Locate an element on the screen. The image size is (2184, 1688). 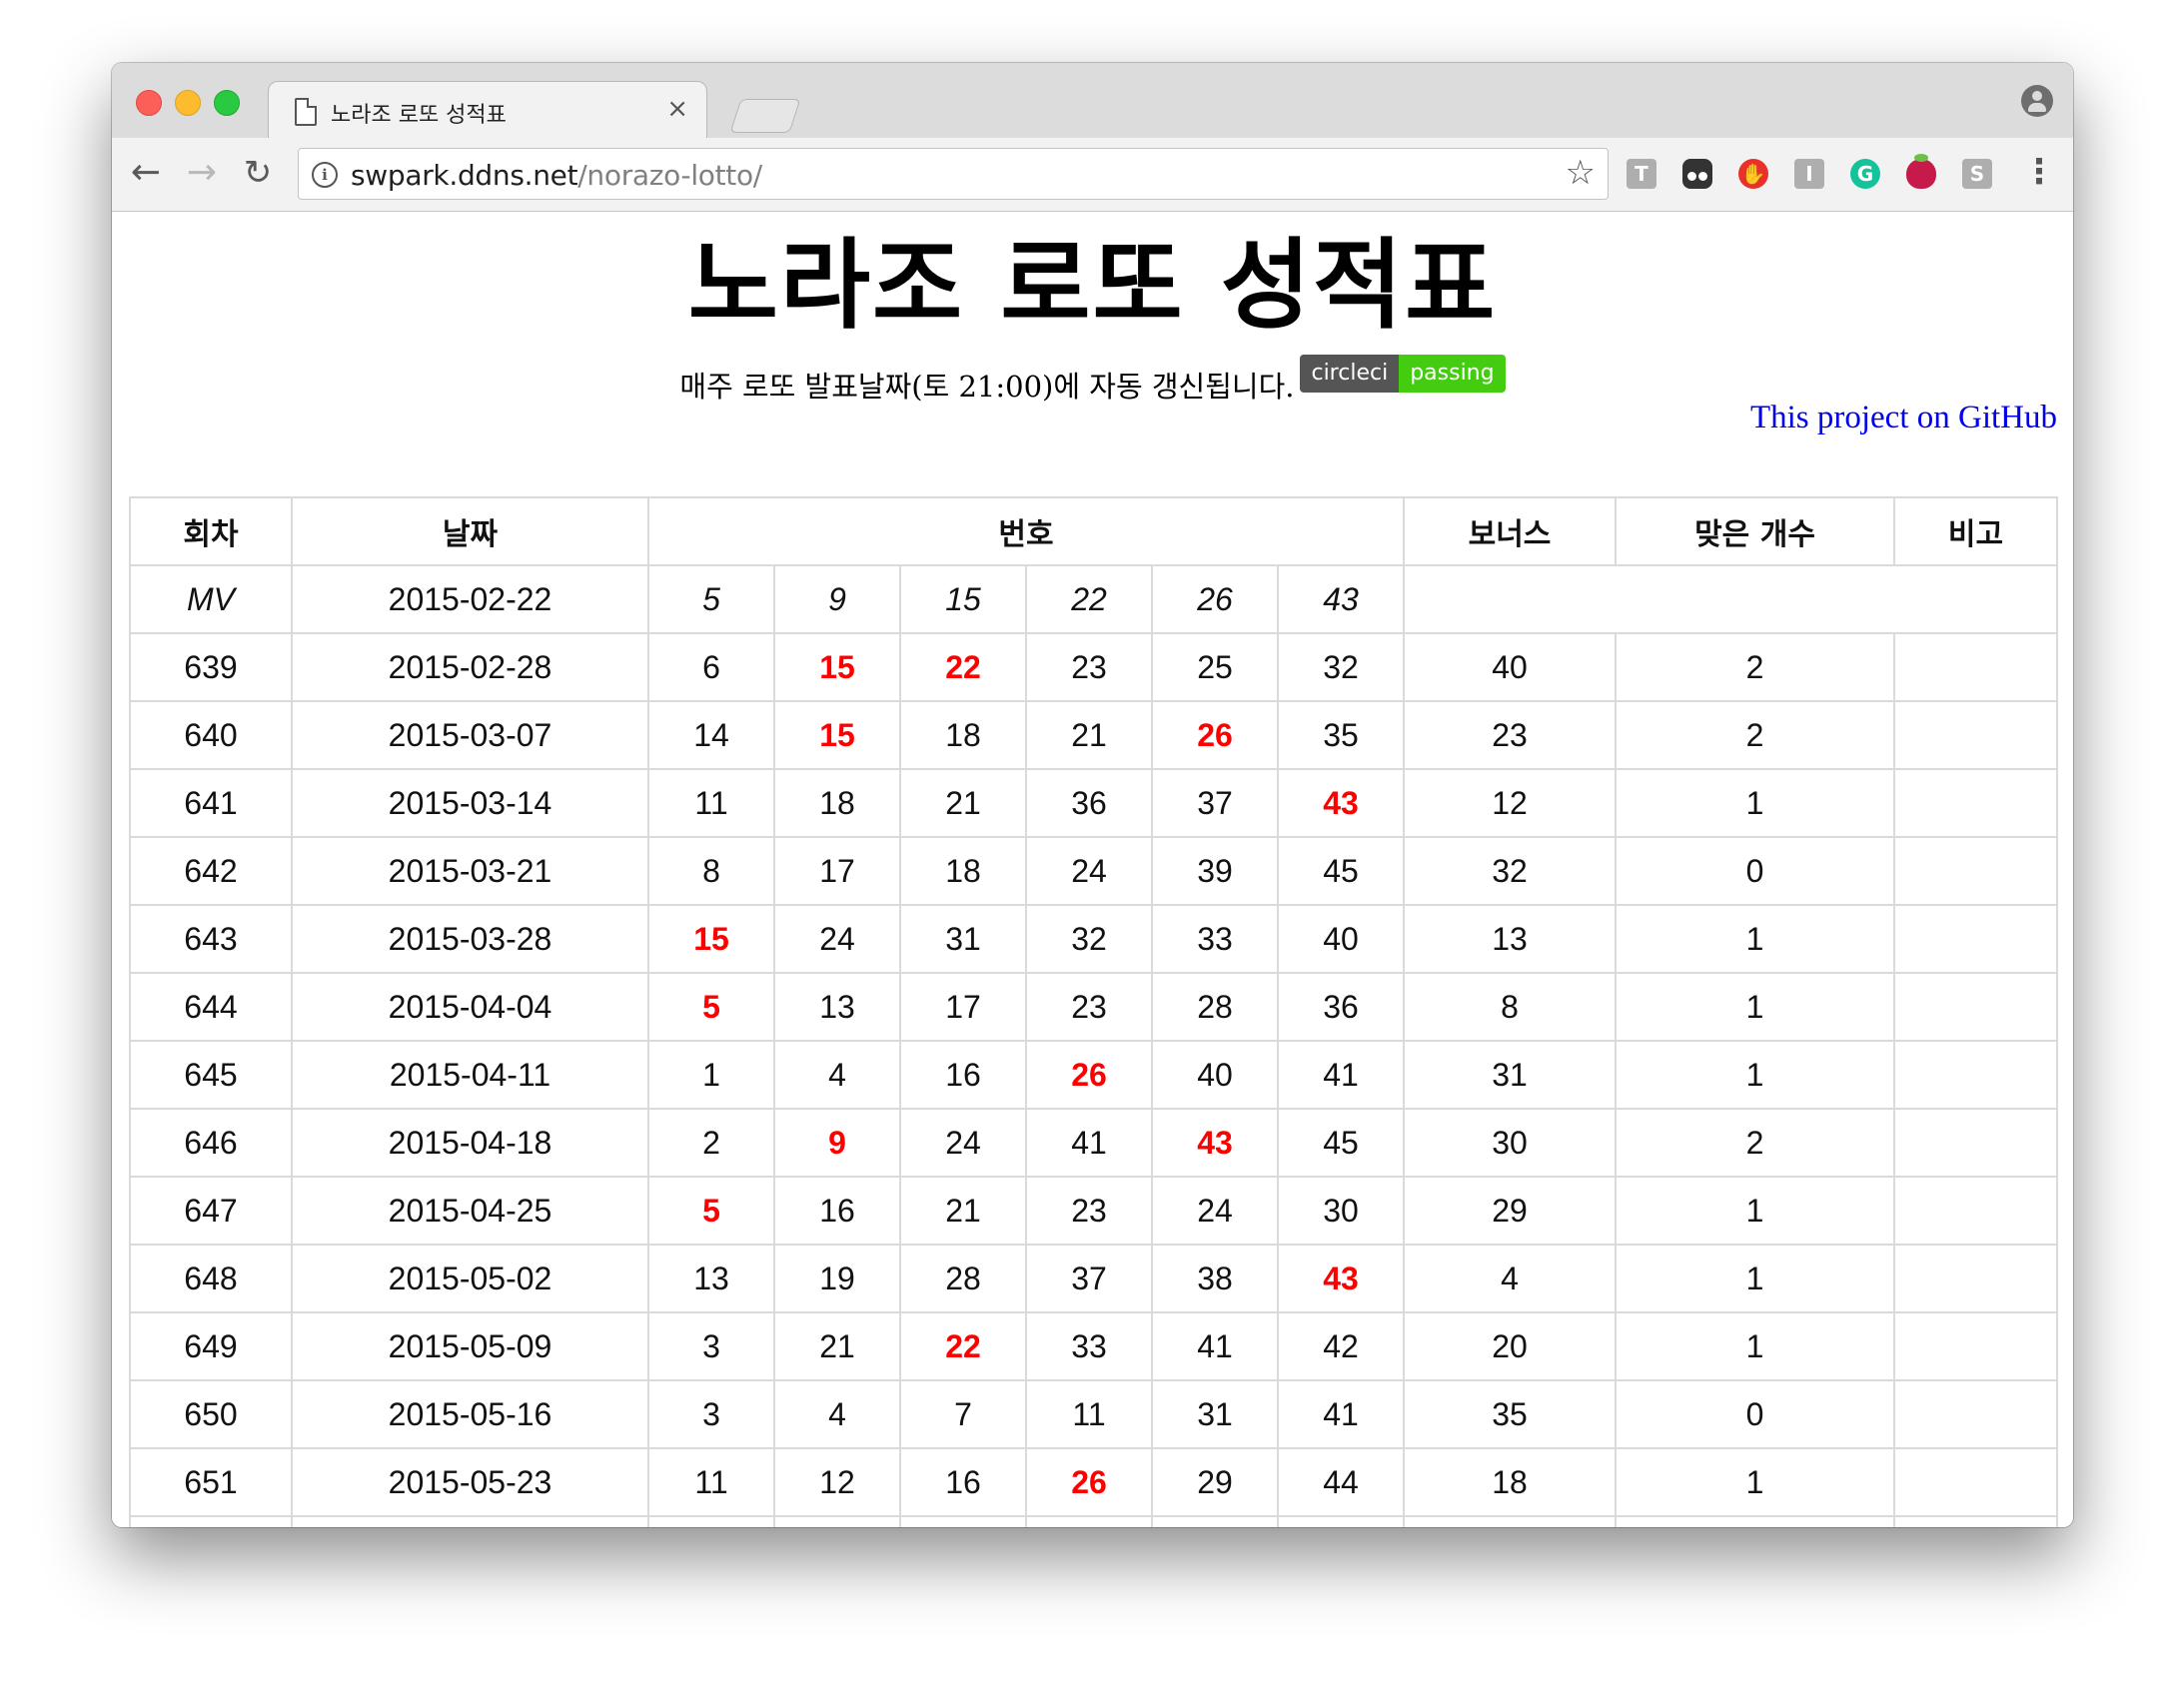
matched-number-cell: 5 is located at coordinates (711, 1007).